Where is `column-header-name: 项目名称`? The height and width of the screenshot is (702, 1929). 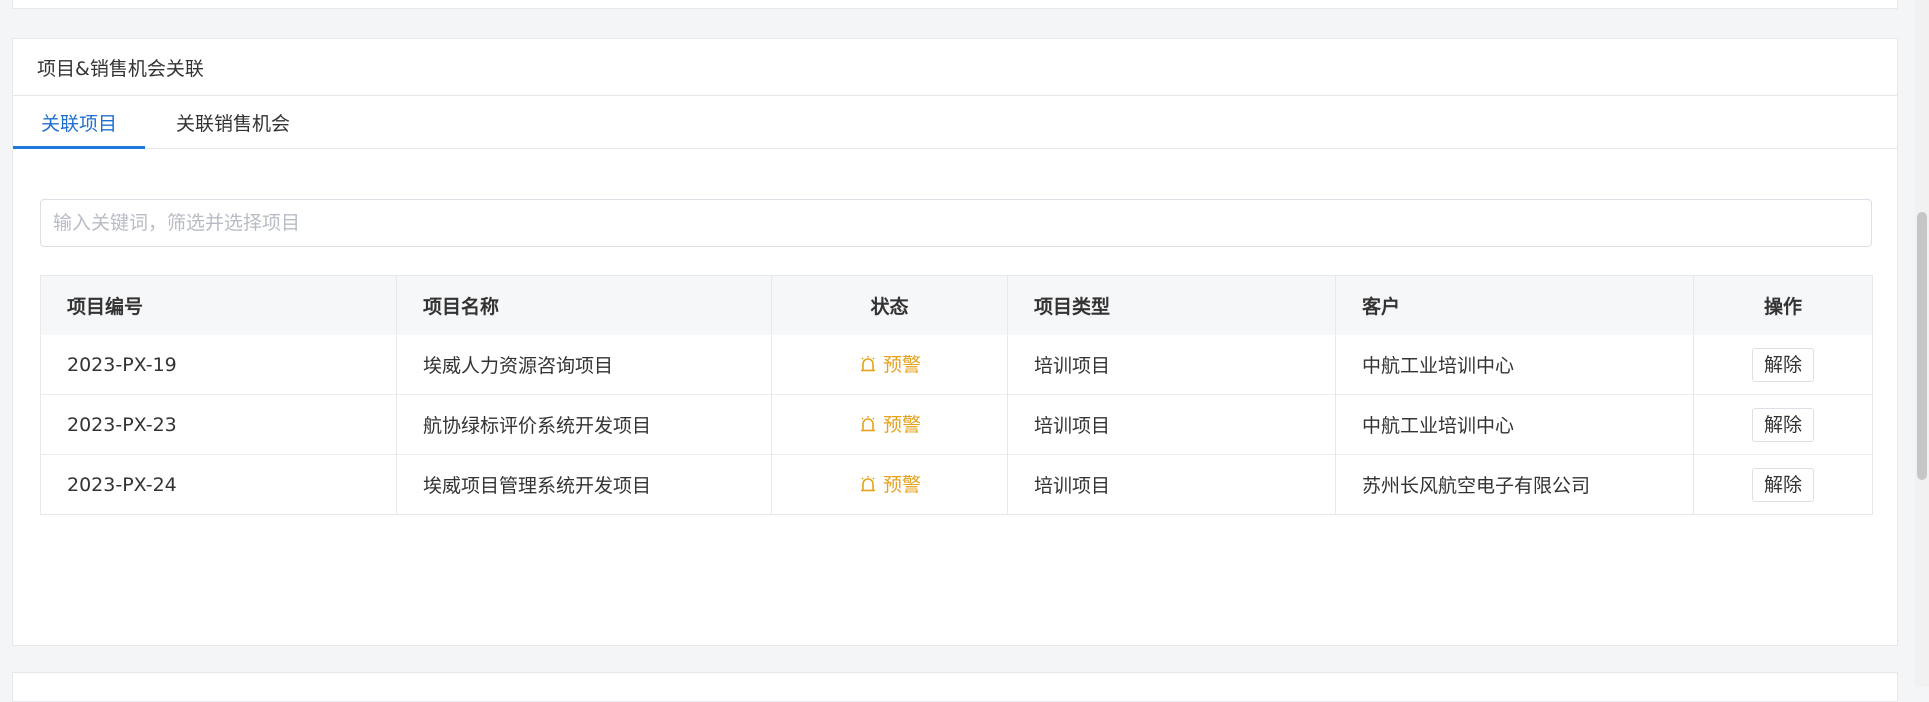 column-header-name: 项目名称 is located at coordinates (584, 305).